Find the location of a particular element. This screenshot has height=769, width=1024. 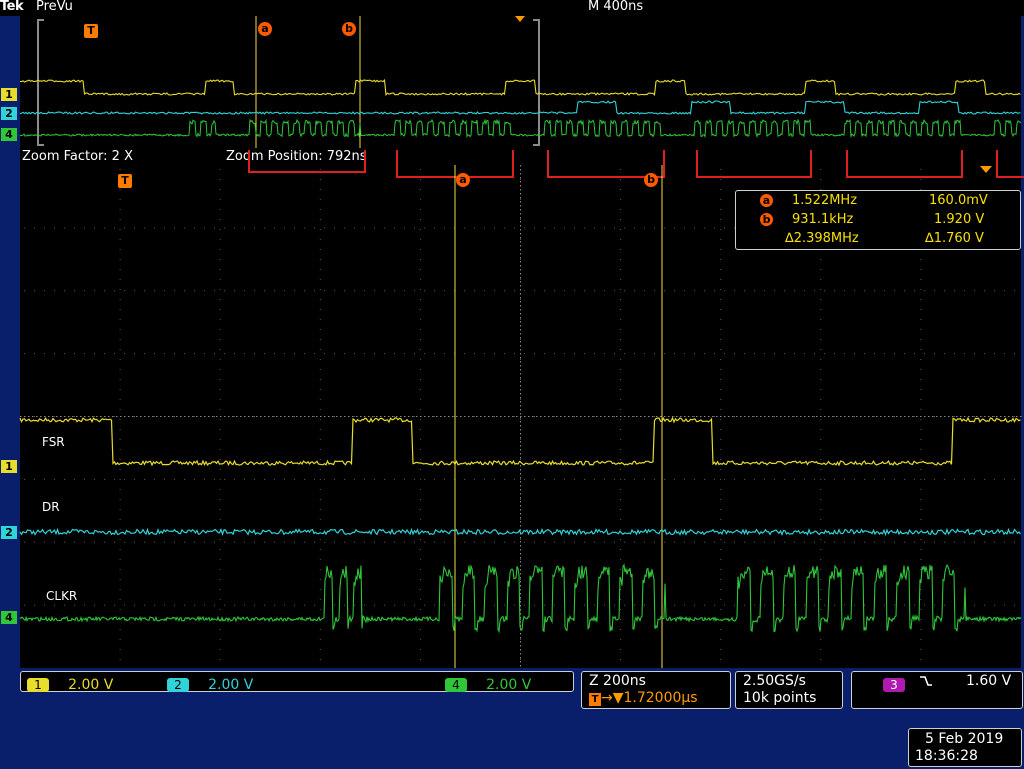

record-length: 10k points is located at coordinates (780, 698).